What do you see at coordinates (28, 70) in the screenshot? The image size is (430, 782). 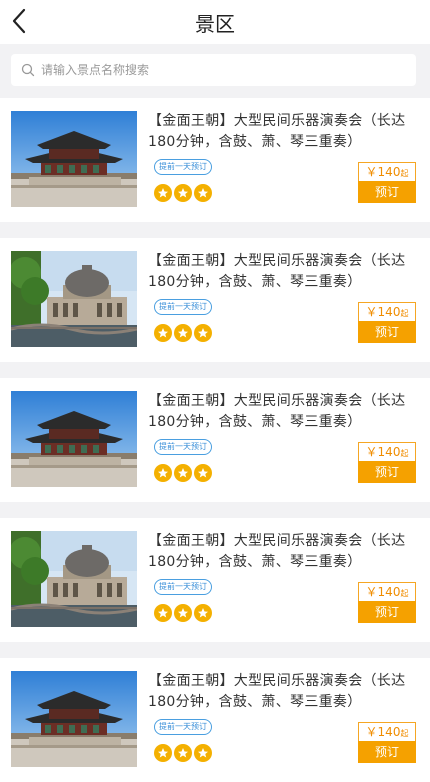 I see `search-icon` at bounding box center [28, 70].